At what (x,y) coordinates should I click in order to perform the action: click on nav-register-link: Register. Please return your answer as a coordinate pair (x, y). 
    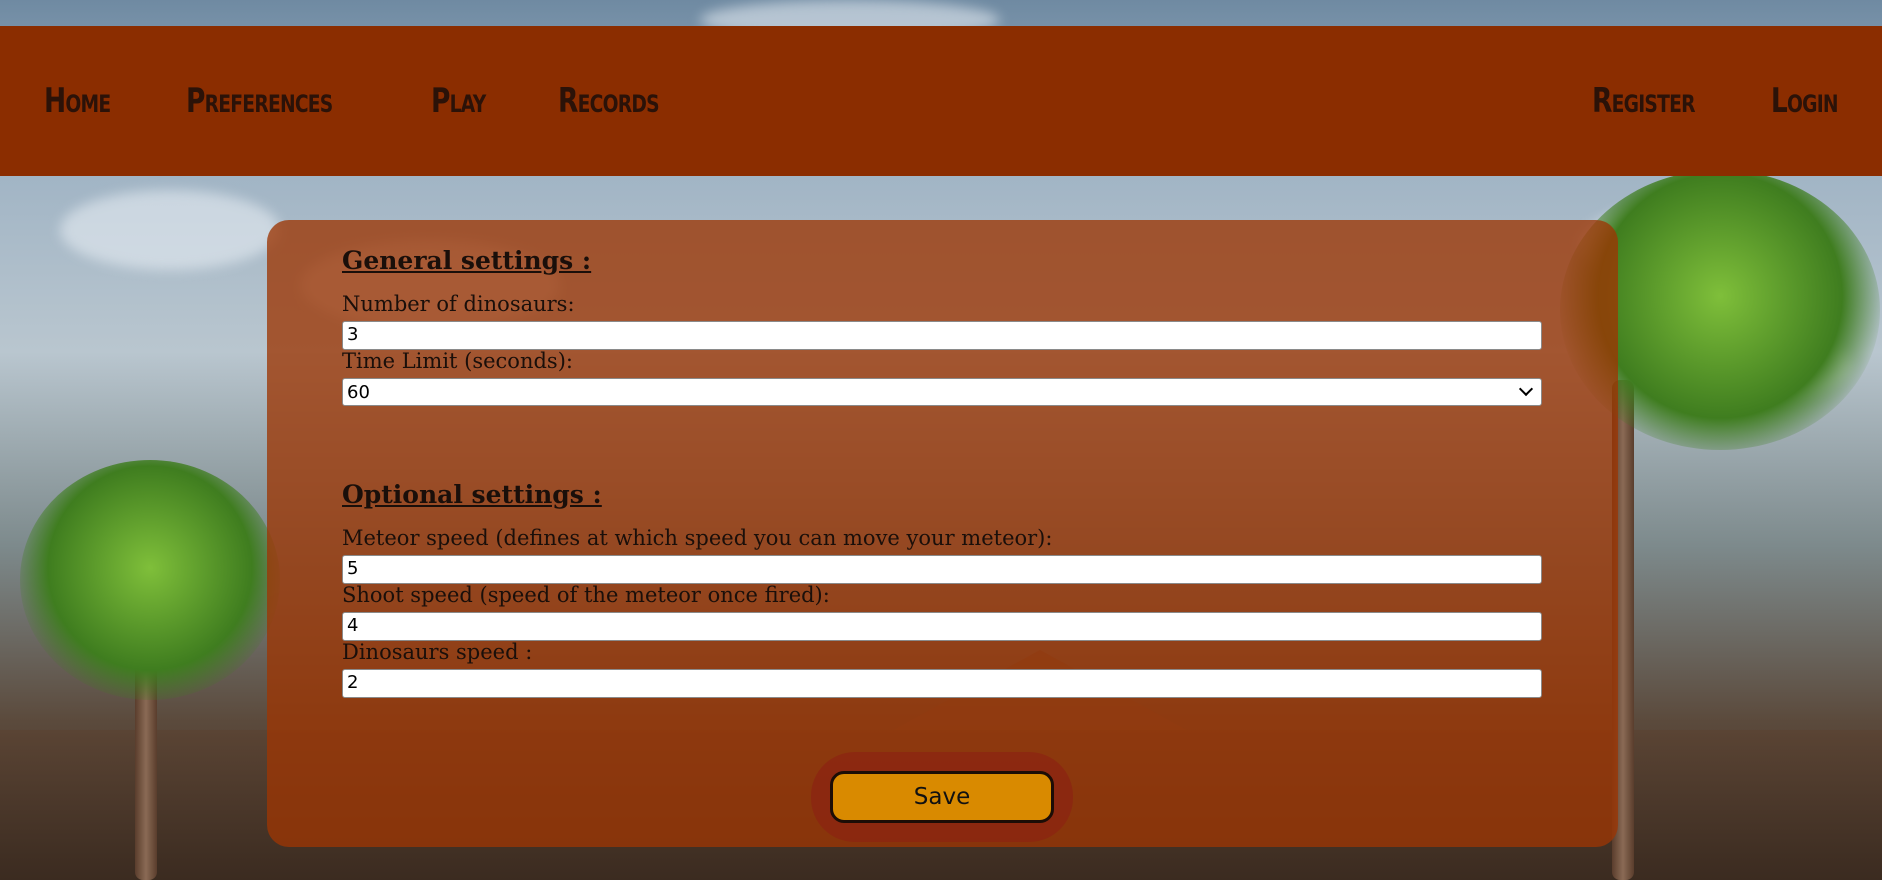
    Looking at the image, I should click on (1644, 101).